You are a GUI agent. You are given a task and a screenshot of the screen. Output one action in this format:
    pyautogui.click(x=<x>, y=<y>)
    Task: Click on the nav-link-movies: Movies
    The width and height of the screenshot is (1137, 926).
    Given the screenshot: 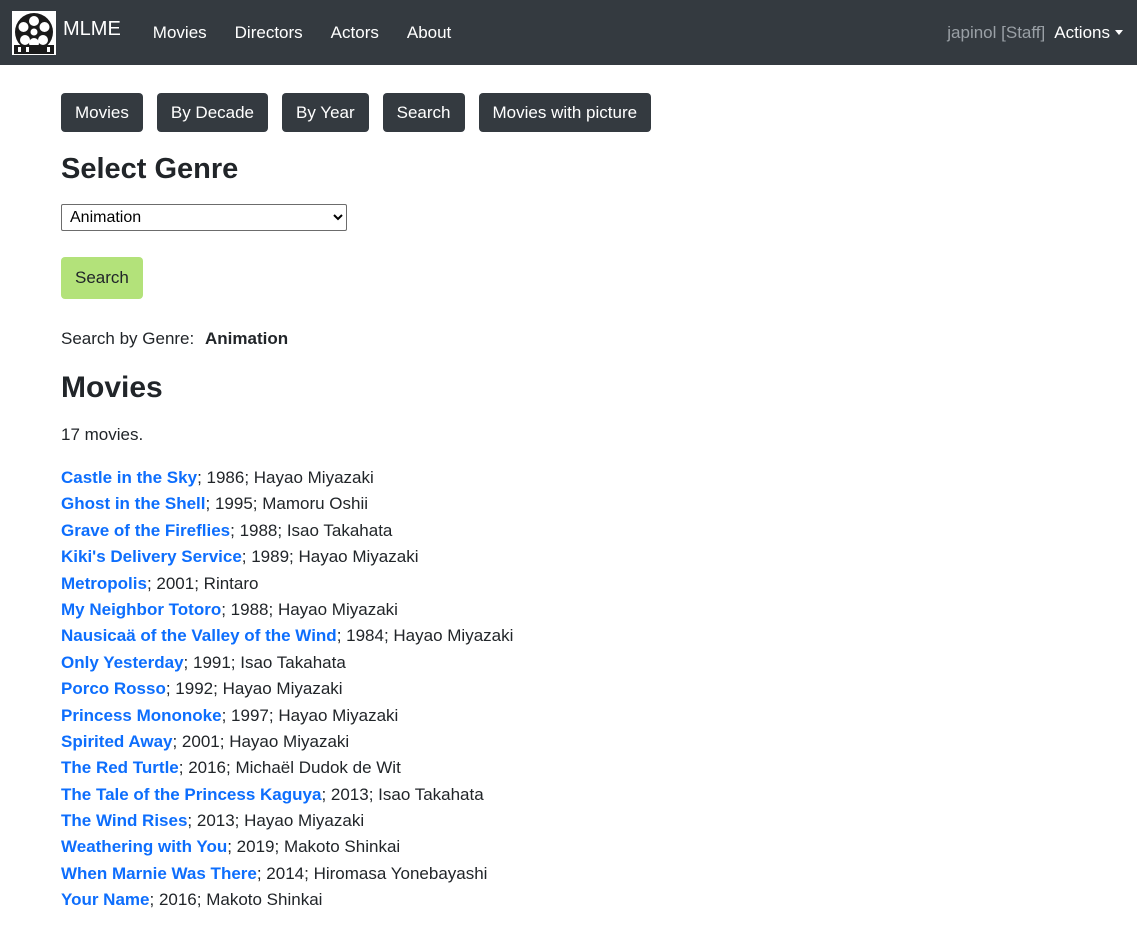 What is the action you would take?
    pyautogui.click(x=180, y=33)
    